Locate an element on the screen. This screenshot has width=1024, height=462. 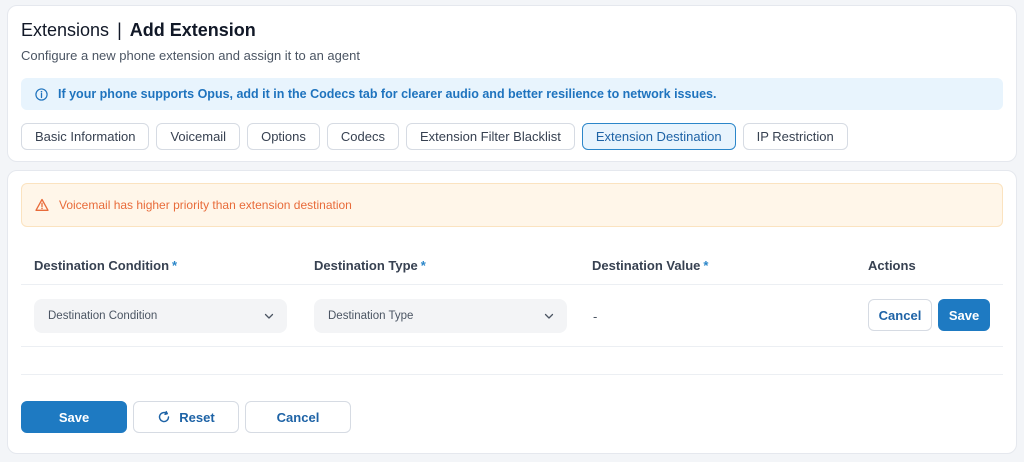
reset-button: Reset is located at coordinates (186, 417).